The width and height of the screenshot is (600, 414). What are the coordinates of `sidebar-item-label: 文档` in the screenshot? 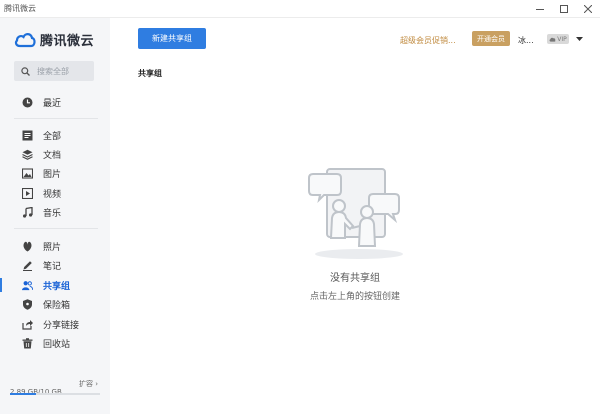 It's located at (52, 155).